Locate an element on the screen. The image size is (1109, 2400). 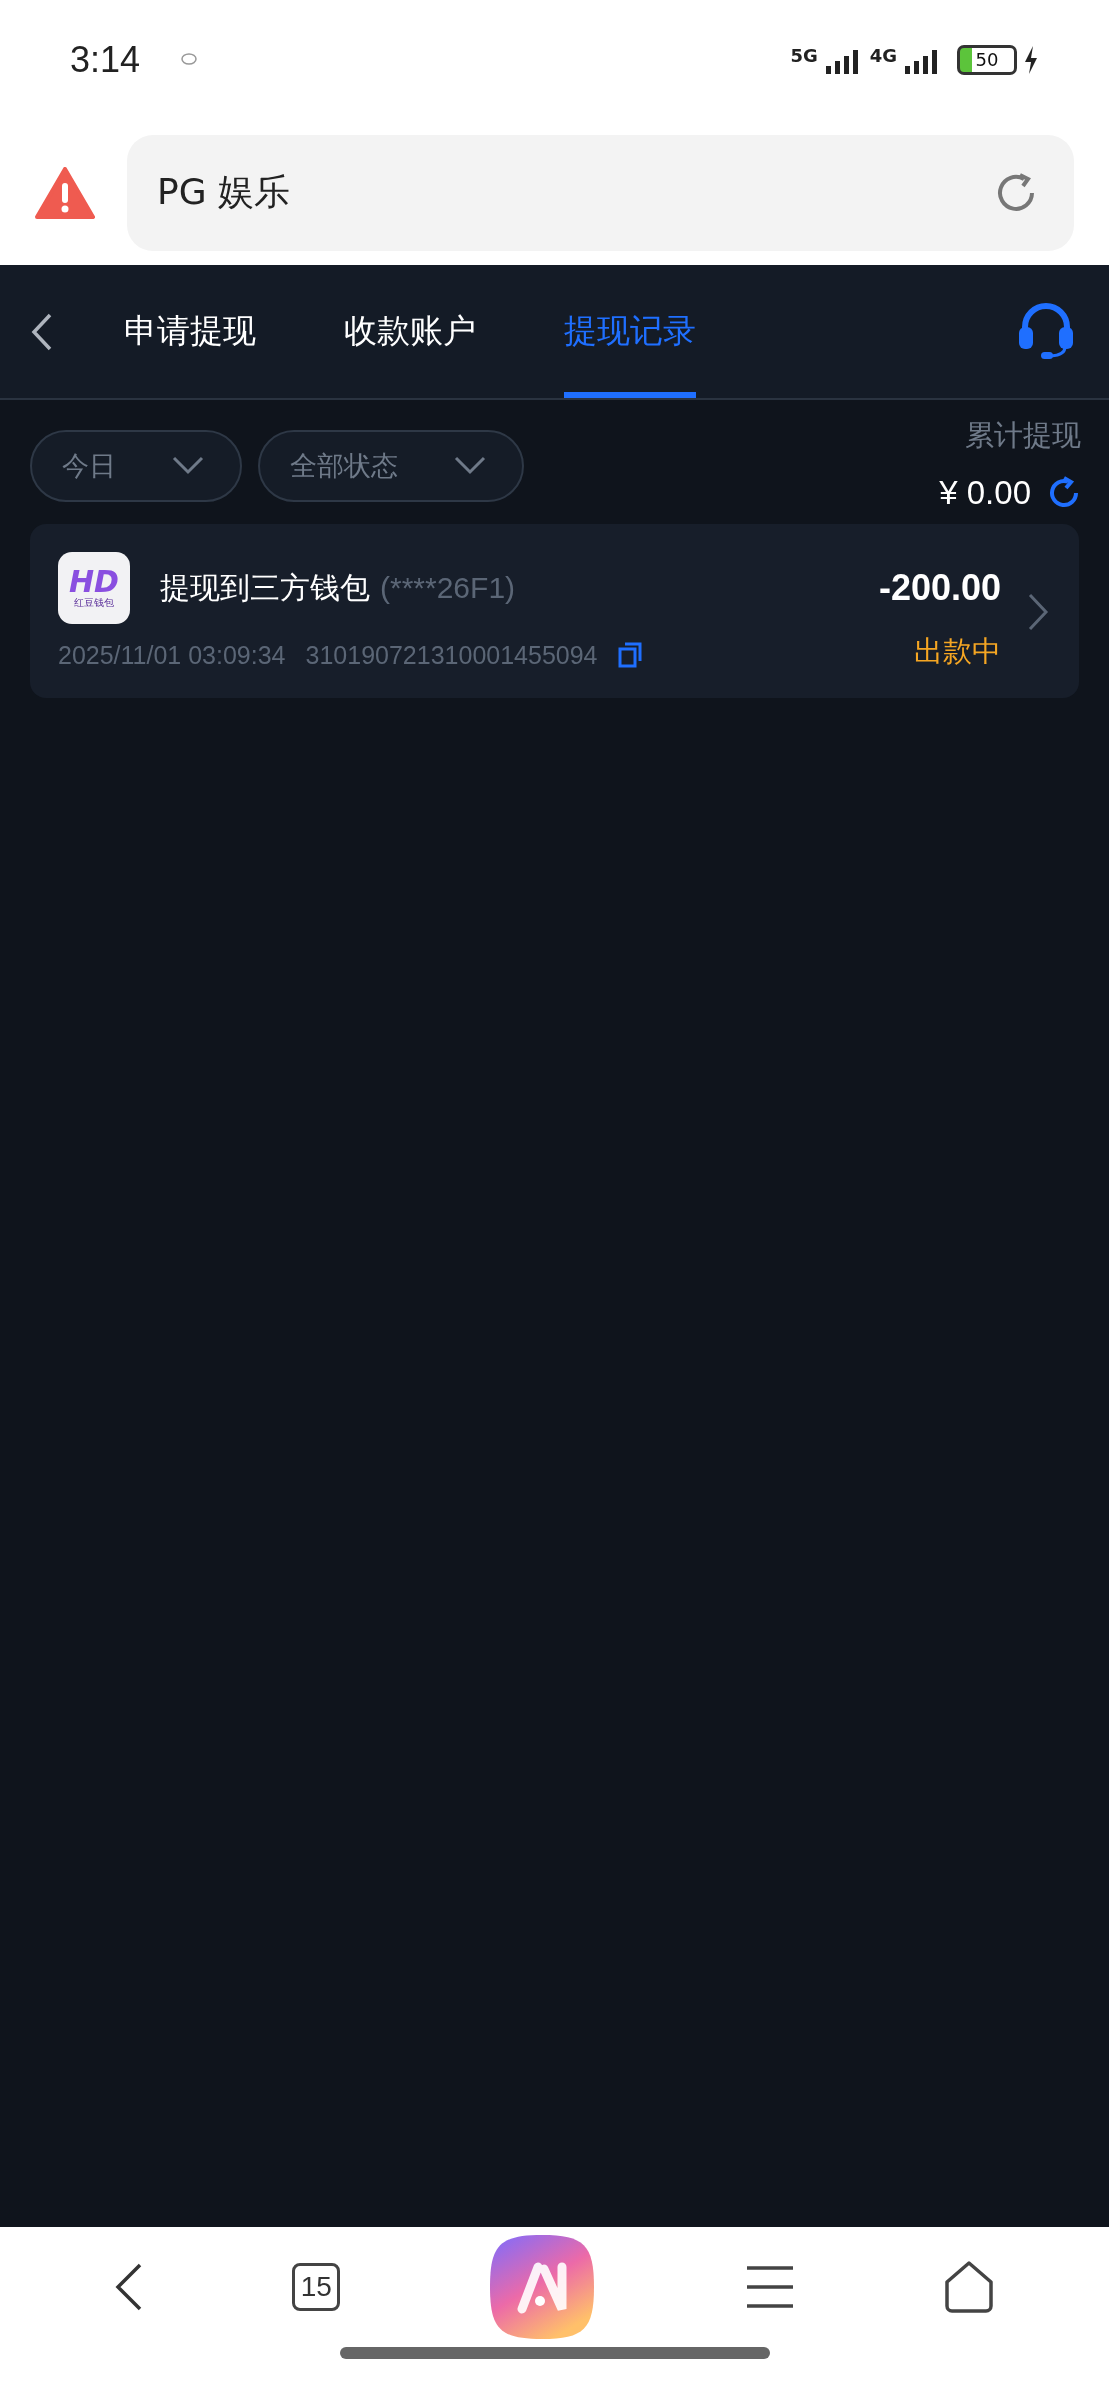
refresh-icon is located at coordinates (1064, 493).